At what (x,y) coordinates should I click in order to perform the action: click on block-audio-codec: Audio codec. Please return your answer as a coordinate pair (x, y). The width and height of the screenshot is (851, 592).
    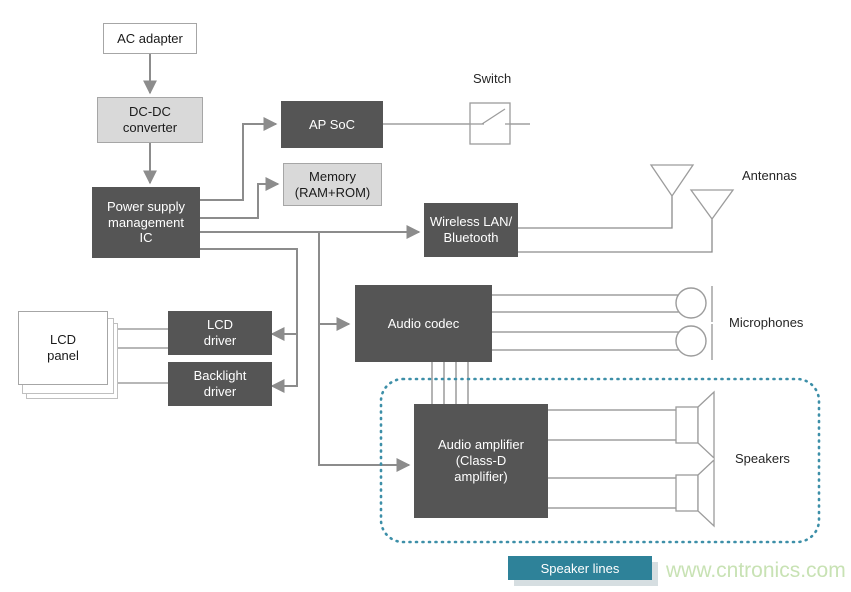
    Looking at the image, I should click on (423, 323).